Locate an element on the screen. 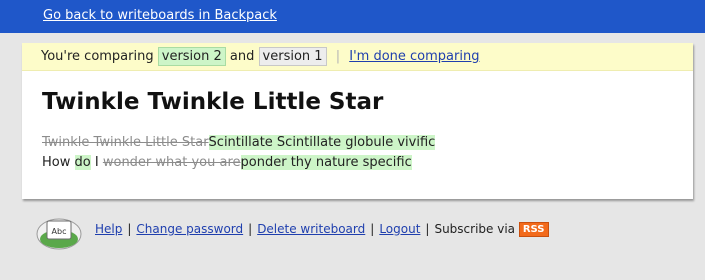  change-password-link: Change password is located at coordinates (189, 229).